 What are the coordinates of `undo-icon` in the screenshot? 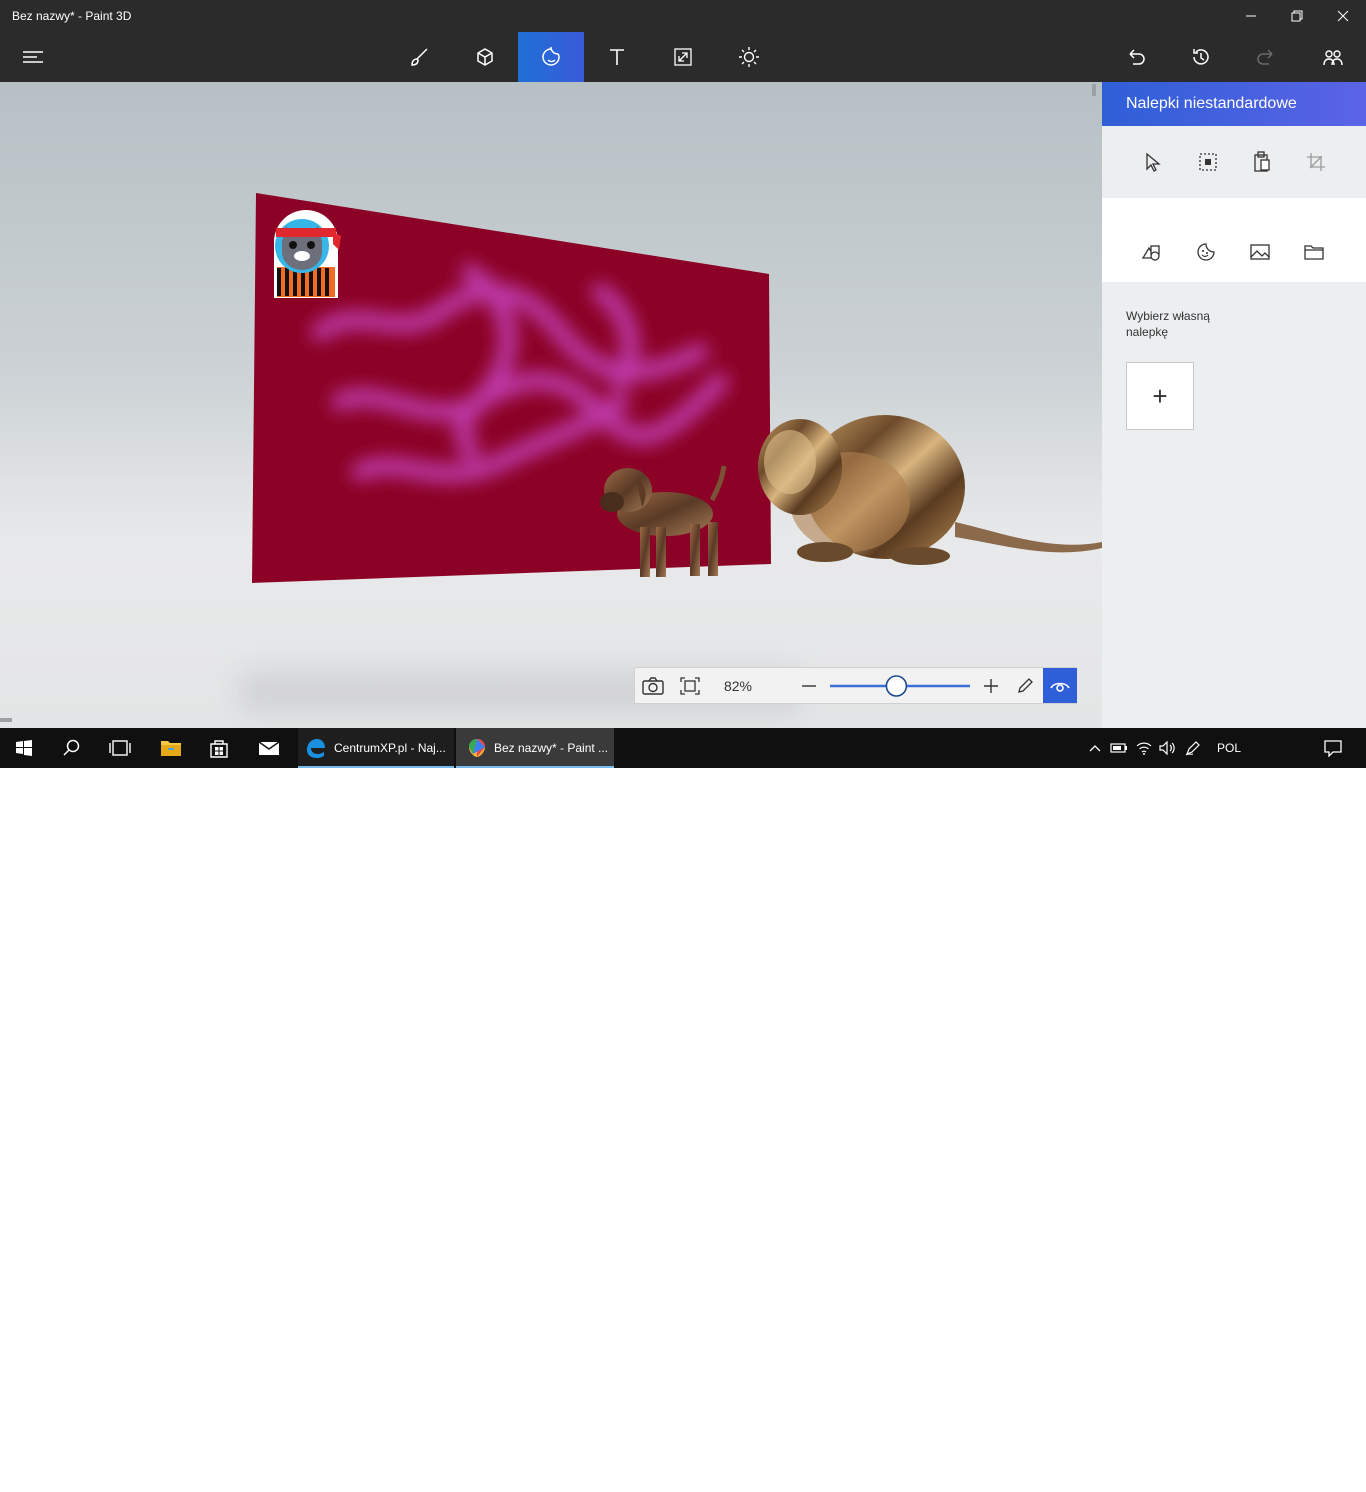 It's located at (1137, 57).